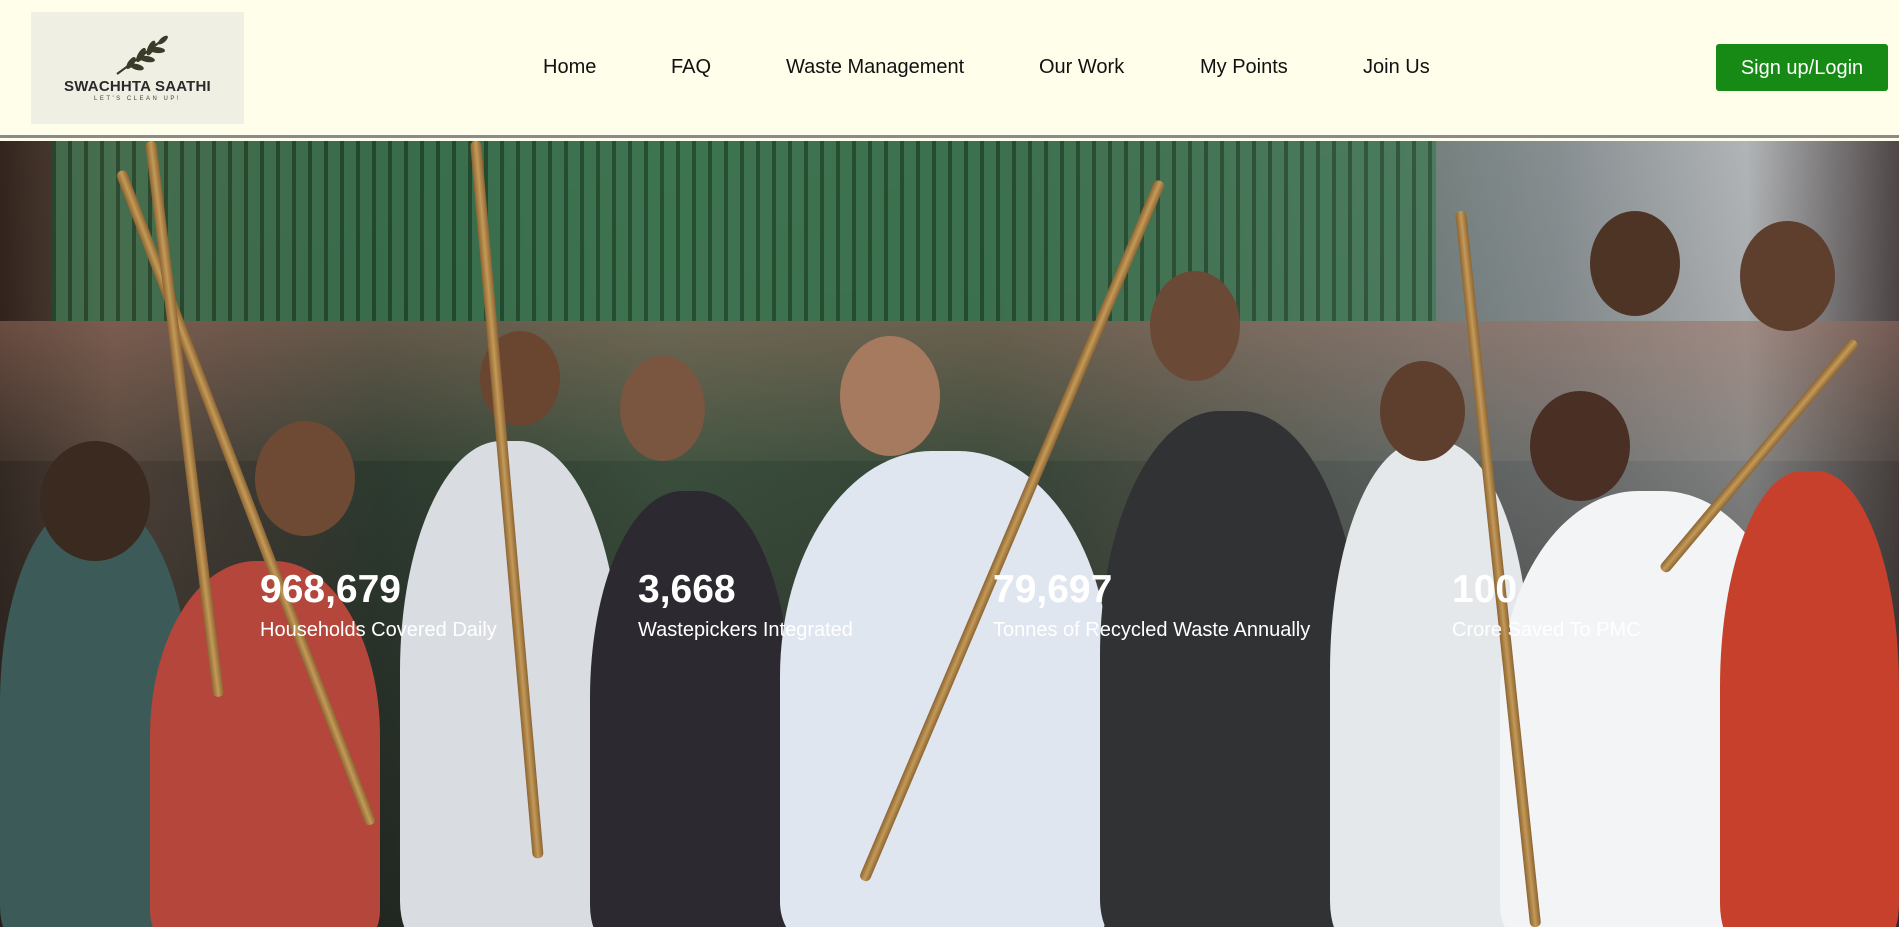 The image size is (1899, 927). Describe the element at coordinates (691, 67) in the screenshot. I see `nav-faq: FAQ` at that location.